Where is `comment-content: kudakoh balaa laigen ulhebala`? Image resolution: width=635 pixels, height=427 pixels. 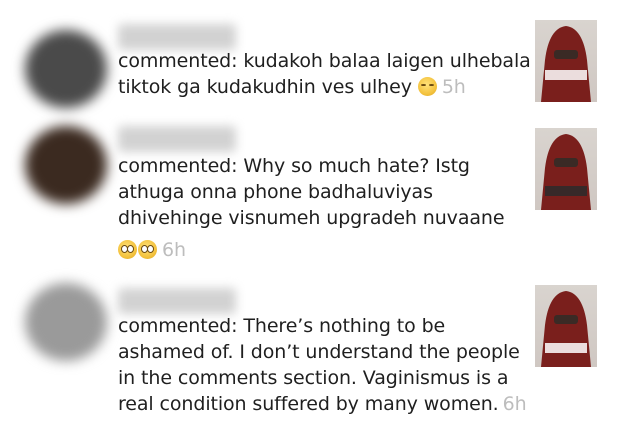 comment-content: kudakoh balaa laigen ulhebala is located at coordinates (387, 61).